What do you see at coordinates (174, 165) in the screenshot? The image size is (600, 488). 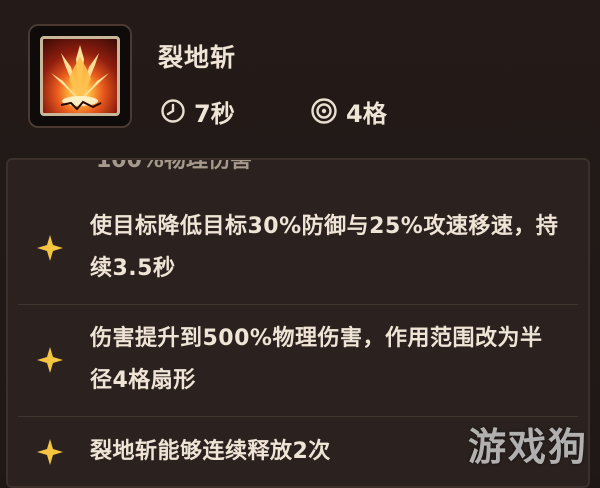 I see `cut-off-line: 100%物理伤害` at bounding box center [174, 165].